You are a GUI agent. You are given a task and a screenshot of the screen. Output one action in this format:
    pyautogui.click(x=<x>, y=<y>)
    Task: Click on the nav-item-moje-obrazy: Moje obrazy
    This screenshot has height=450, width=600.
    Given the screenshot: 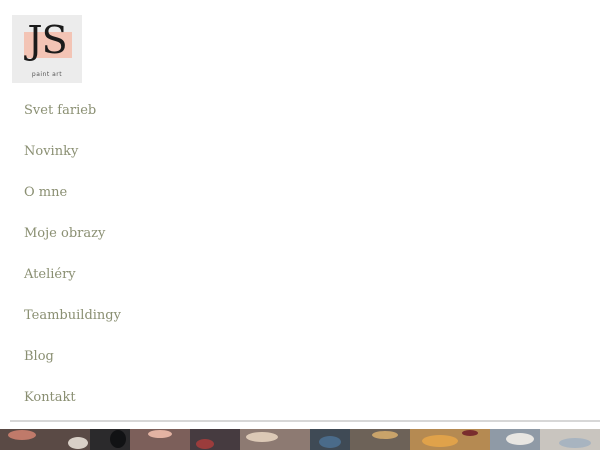 What is the action you would take?
    pyautogui.click(x=300, y=233)
    